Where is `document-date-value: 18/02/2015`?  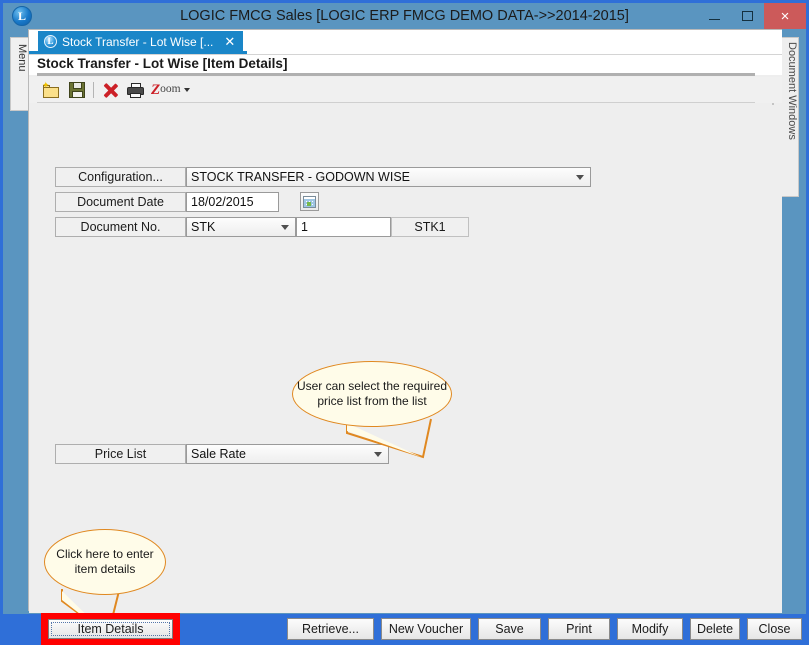
document-date-value: 18/02/2015 is located at coordinates (222, 202).